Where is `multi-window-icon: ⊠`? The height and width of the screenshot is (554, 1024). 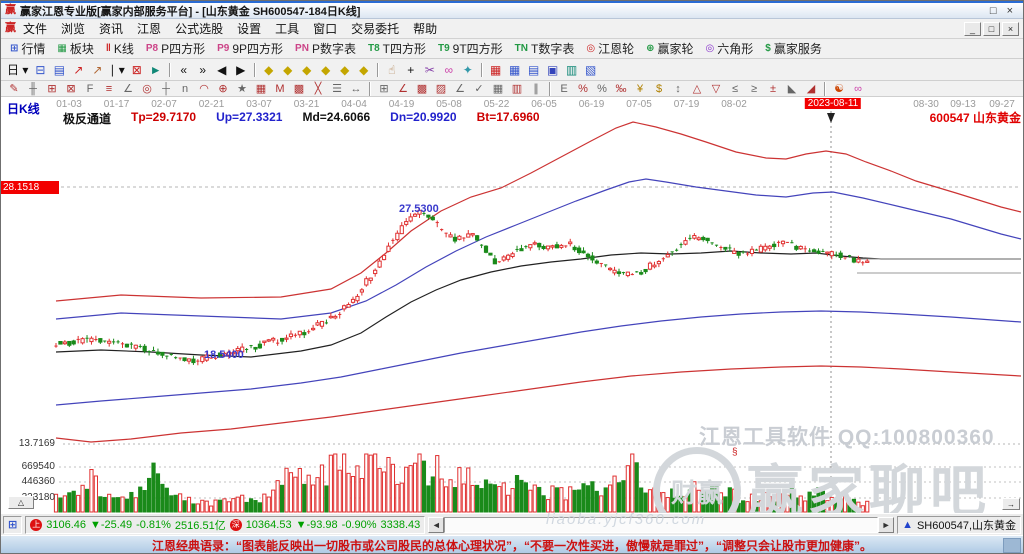
multi-window-icon: ⊠ is located at coordinates (137, 70).